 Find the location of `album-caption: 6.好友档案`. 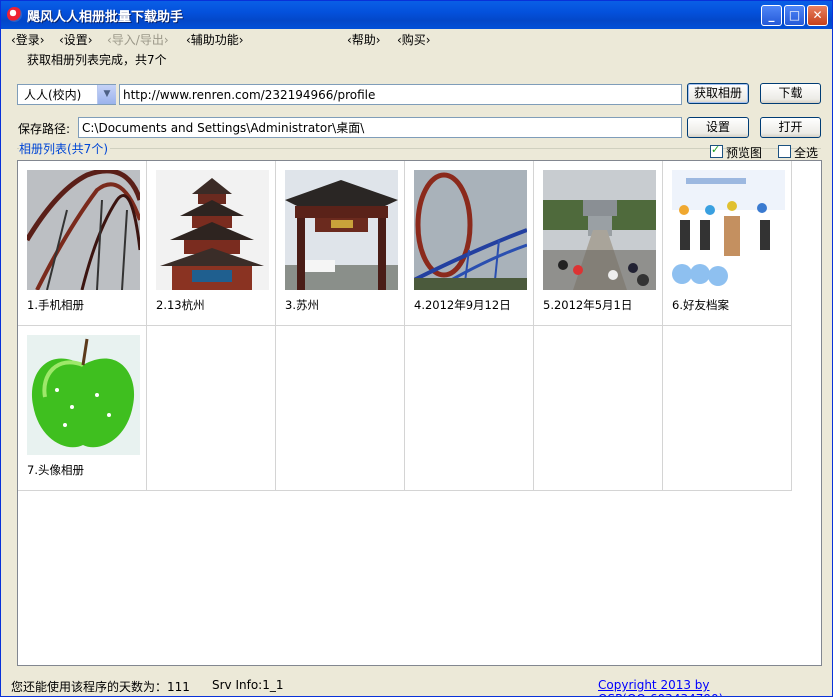

album-caption: 6.好友档案 is located at coordinates (700, 305).